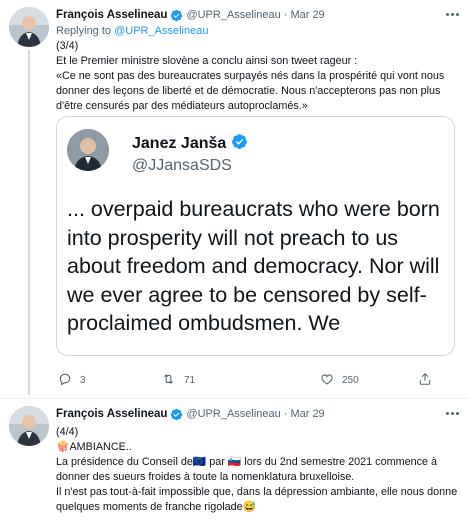 Image resolution: width=469 pixels, height=524 pixels. I want to click on share-icon, so click(425, 380).